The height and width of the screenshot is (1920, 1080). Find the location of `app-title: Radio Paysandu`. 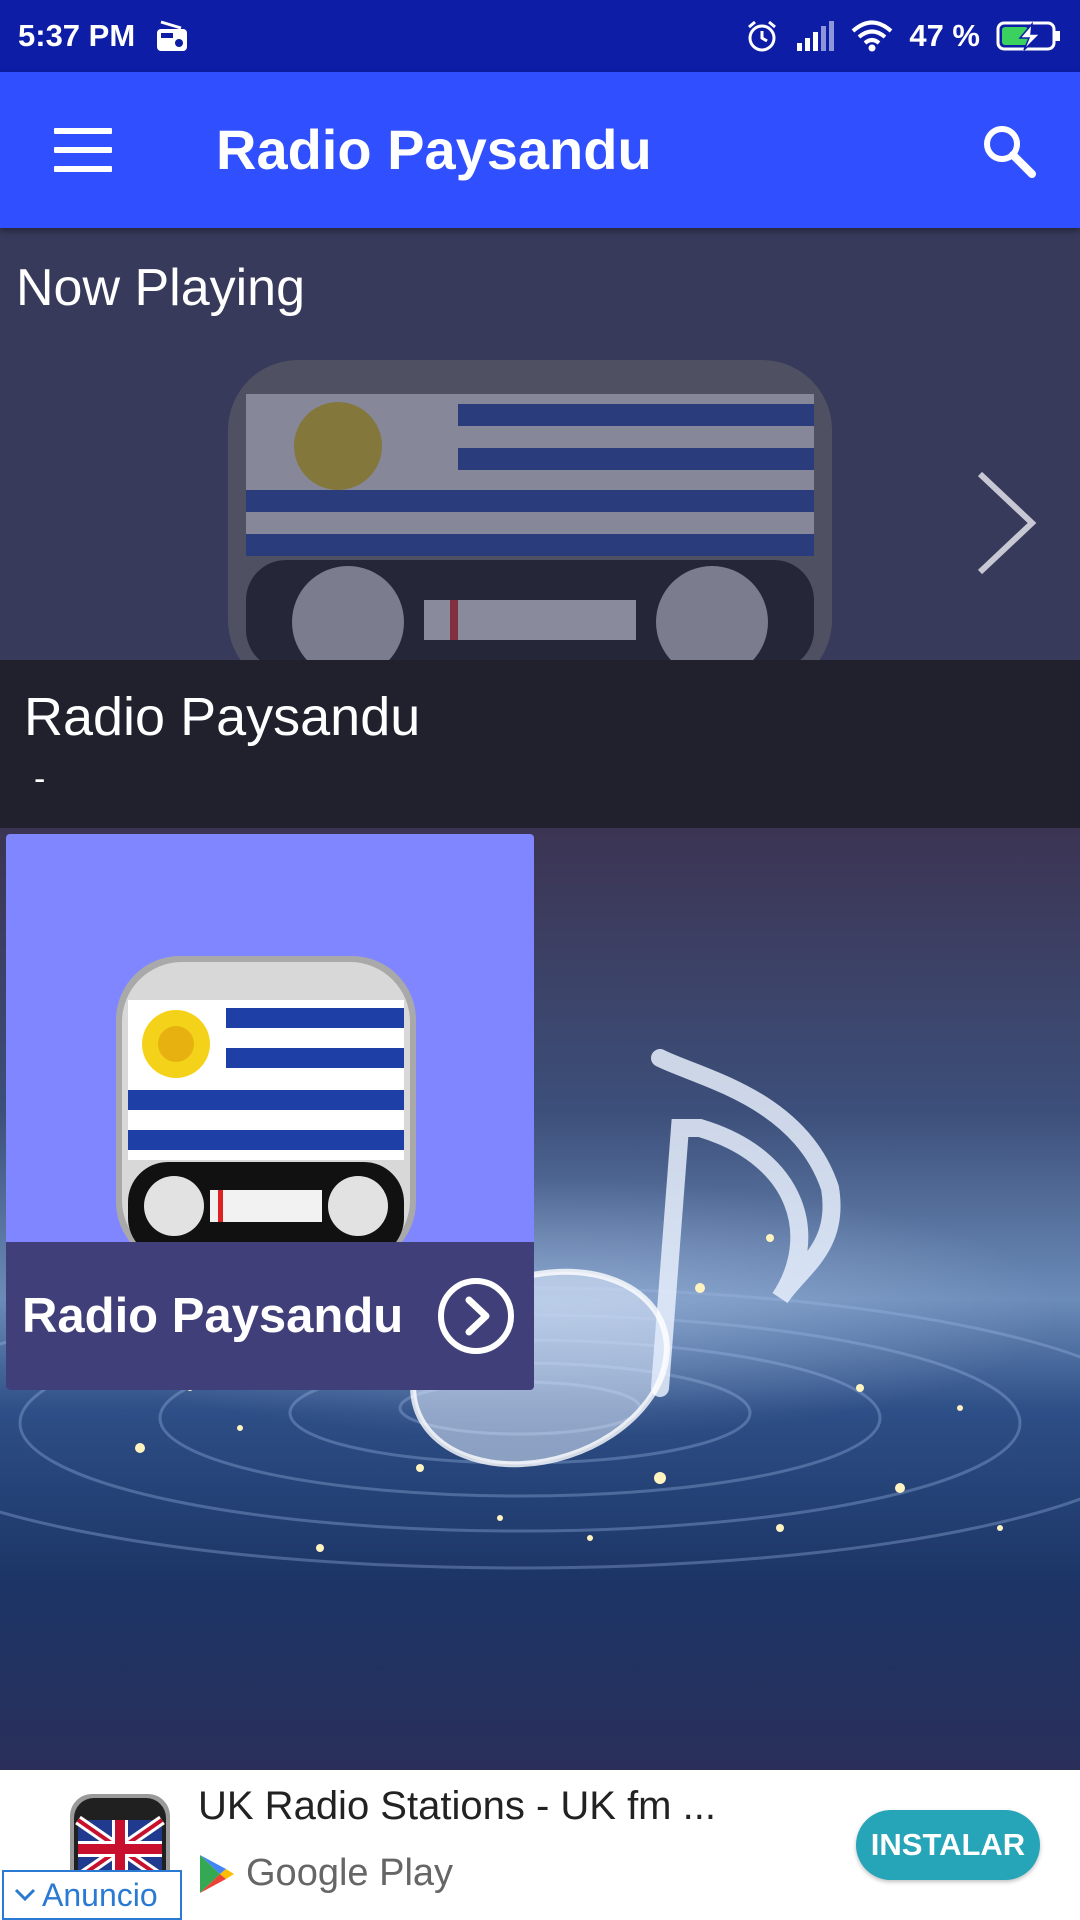

app-title: Radio Paysandu is located at coordinates (434, 149).